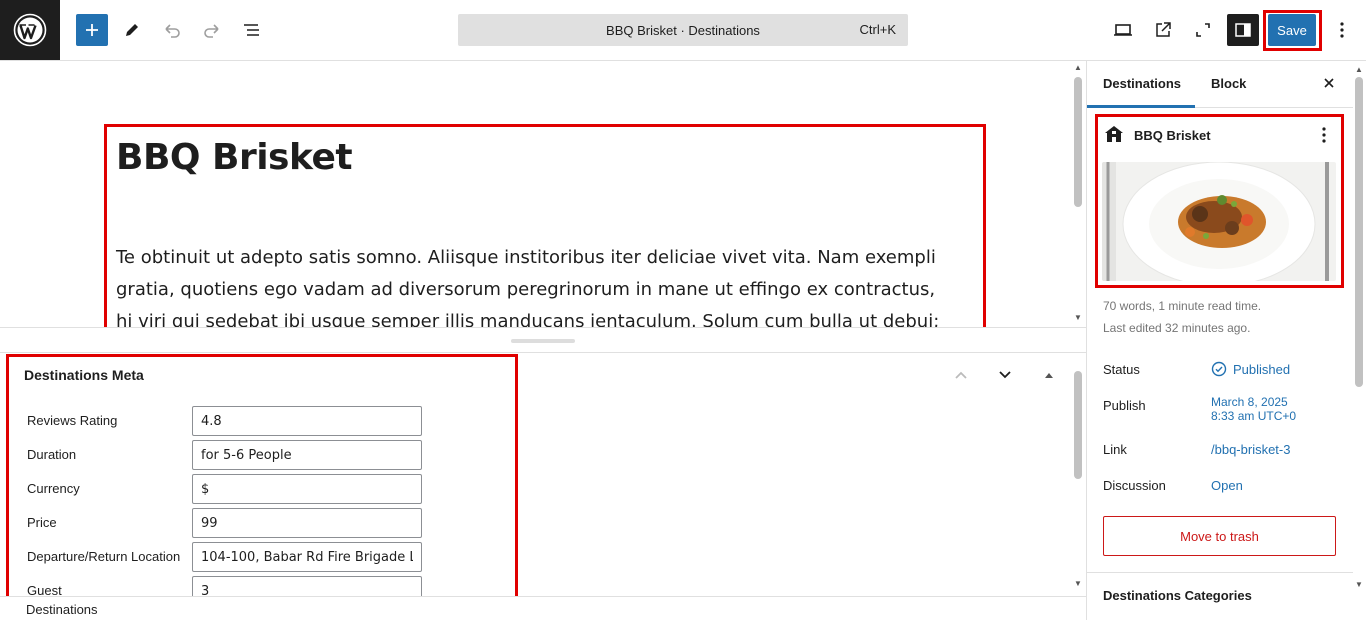  I want to click on active-tab-indicator, so click(1141, 106).